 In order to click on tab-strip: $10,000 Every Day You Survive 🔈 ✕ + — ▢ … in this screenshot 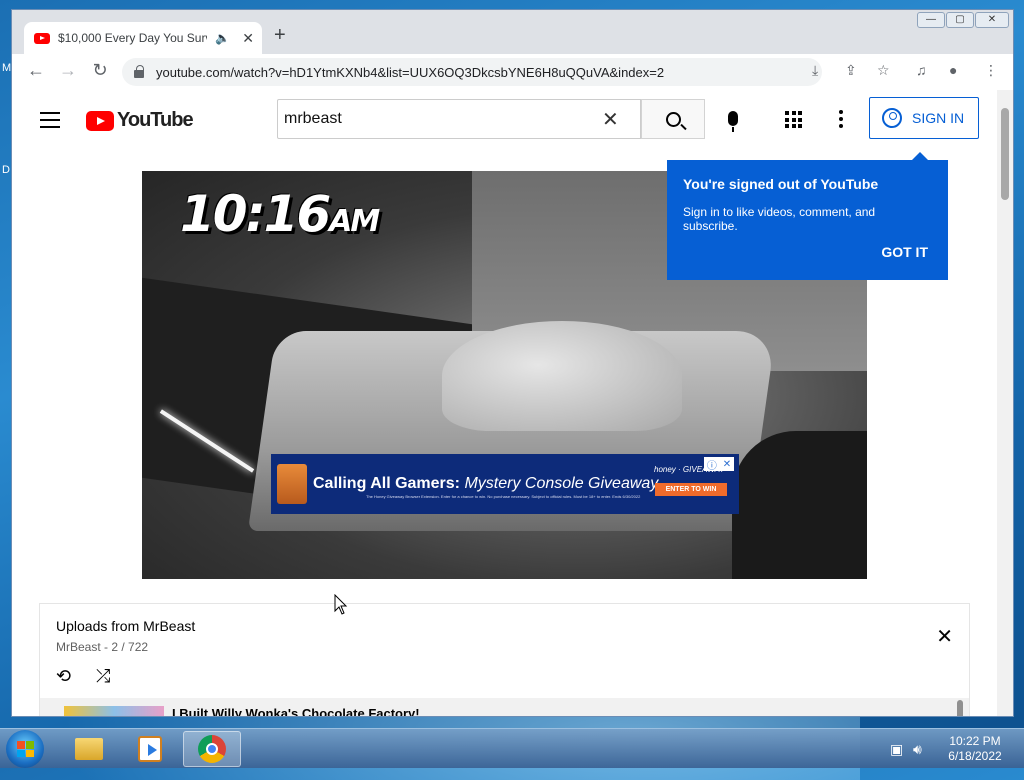, I will do `click(512, 32)`.